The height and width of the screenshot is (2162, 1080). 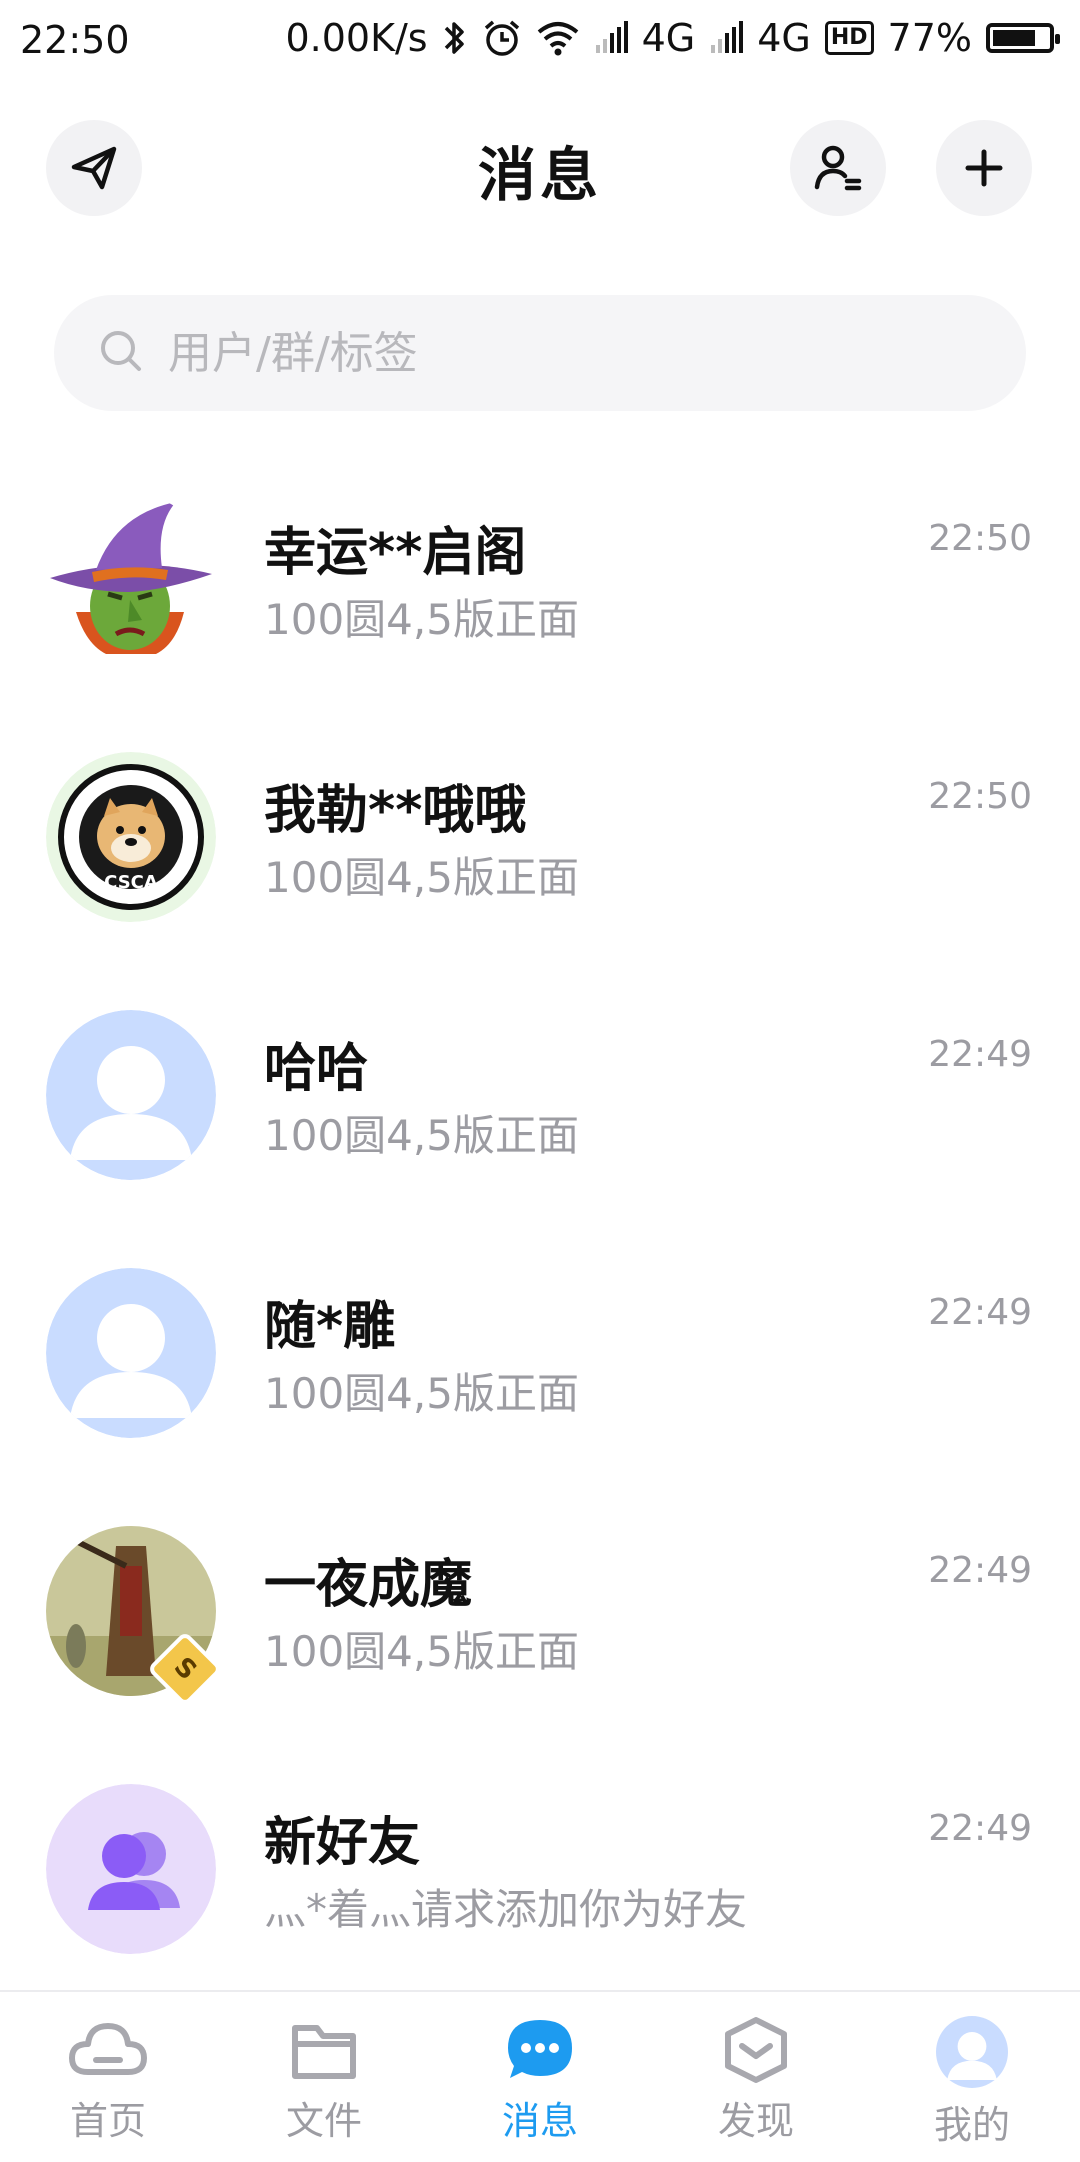 I want to click on new-friend-avatar, so click(x=131, y=1869).